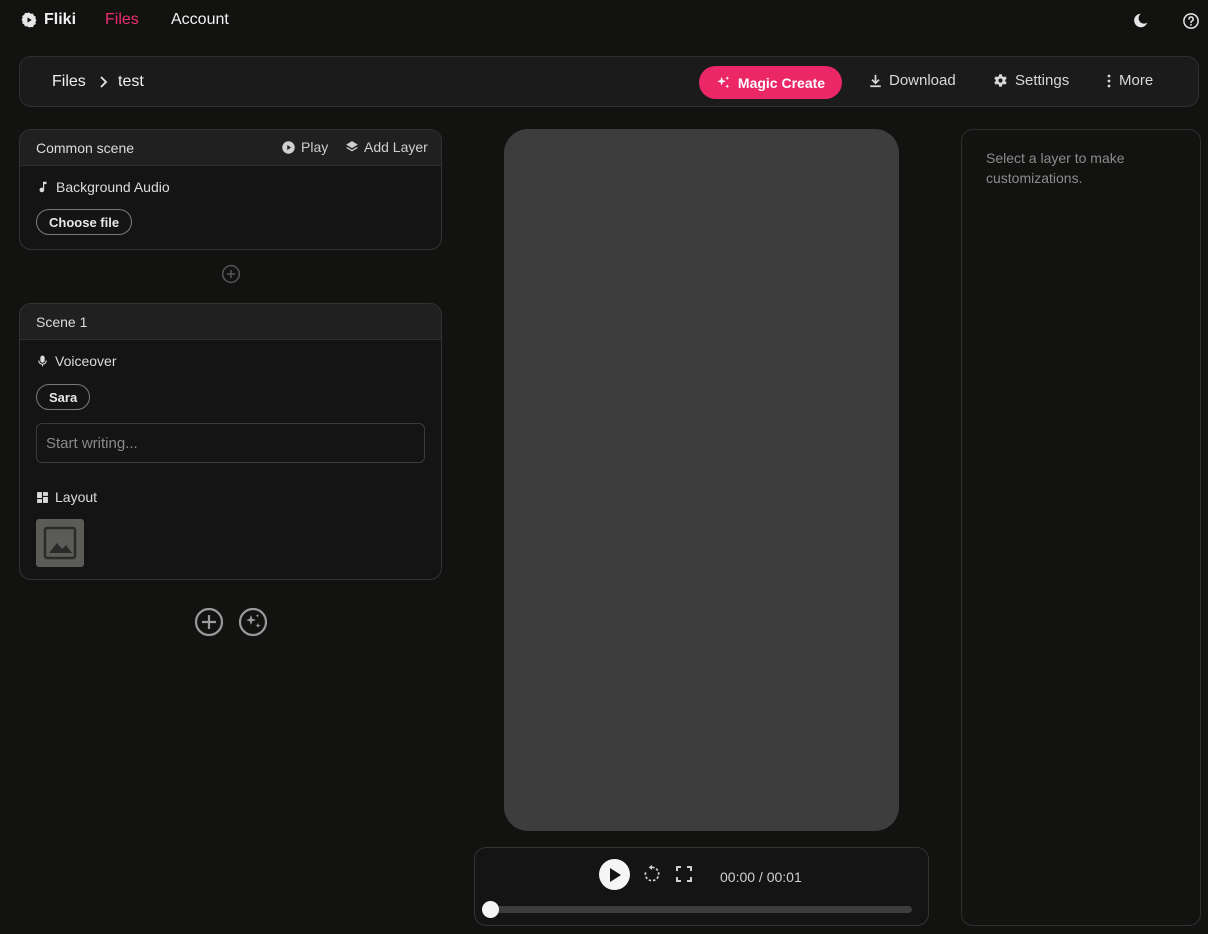  Describe the element at coordinates (315, 147) in the screenshot. I see `play-label: Play` at that location.